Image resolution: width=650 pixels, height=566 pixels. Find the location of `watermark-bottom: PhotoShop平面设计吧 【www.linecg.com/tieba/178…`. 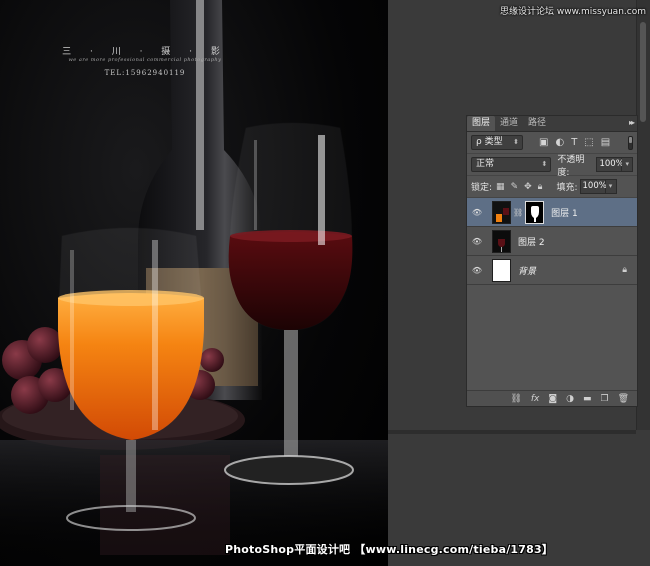

watermark-bottom: PhotoShop平面设计吧 【www.linecg.com/tieba/178… is located at coordinates (389, 549).